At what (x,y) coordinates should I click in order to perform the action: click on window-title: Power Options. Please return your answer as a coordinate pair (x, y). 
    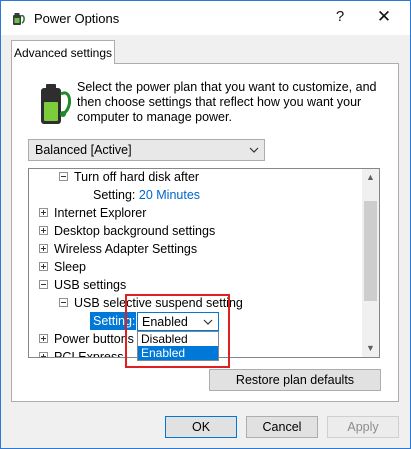
    Looking at the image, I should click on (77, 18).